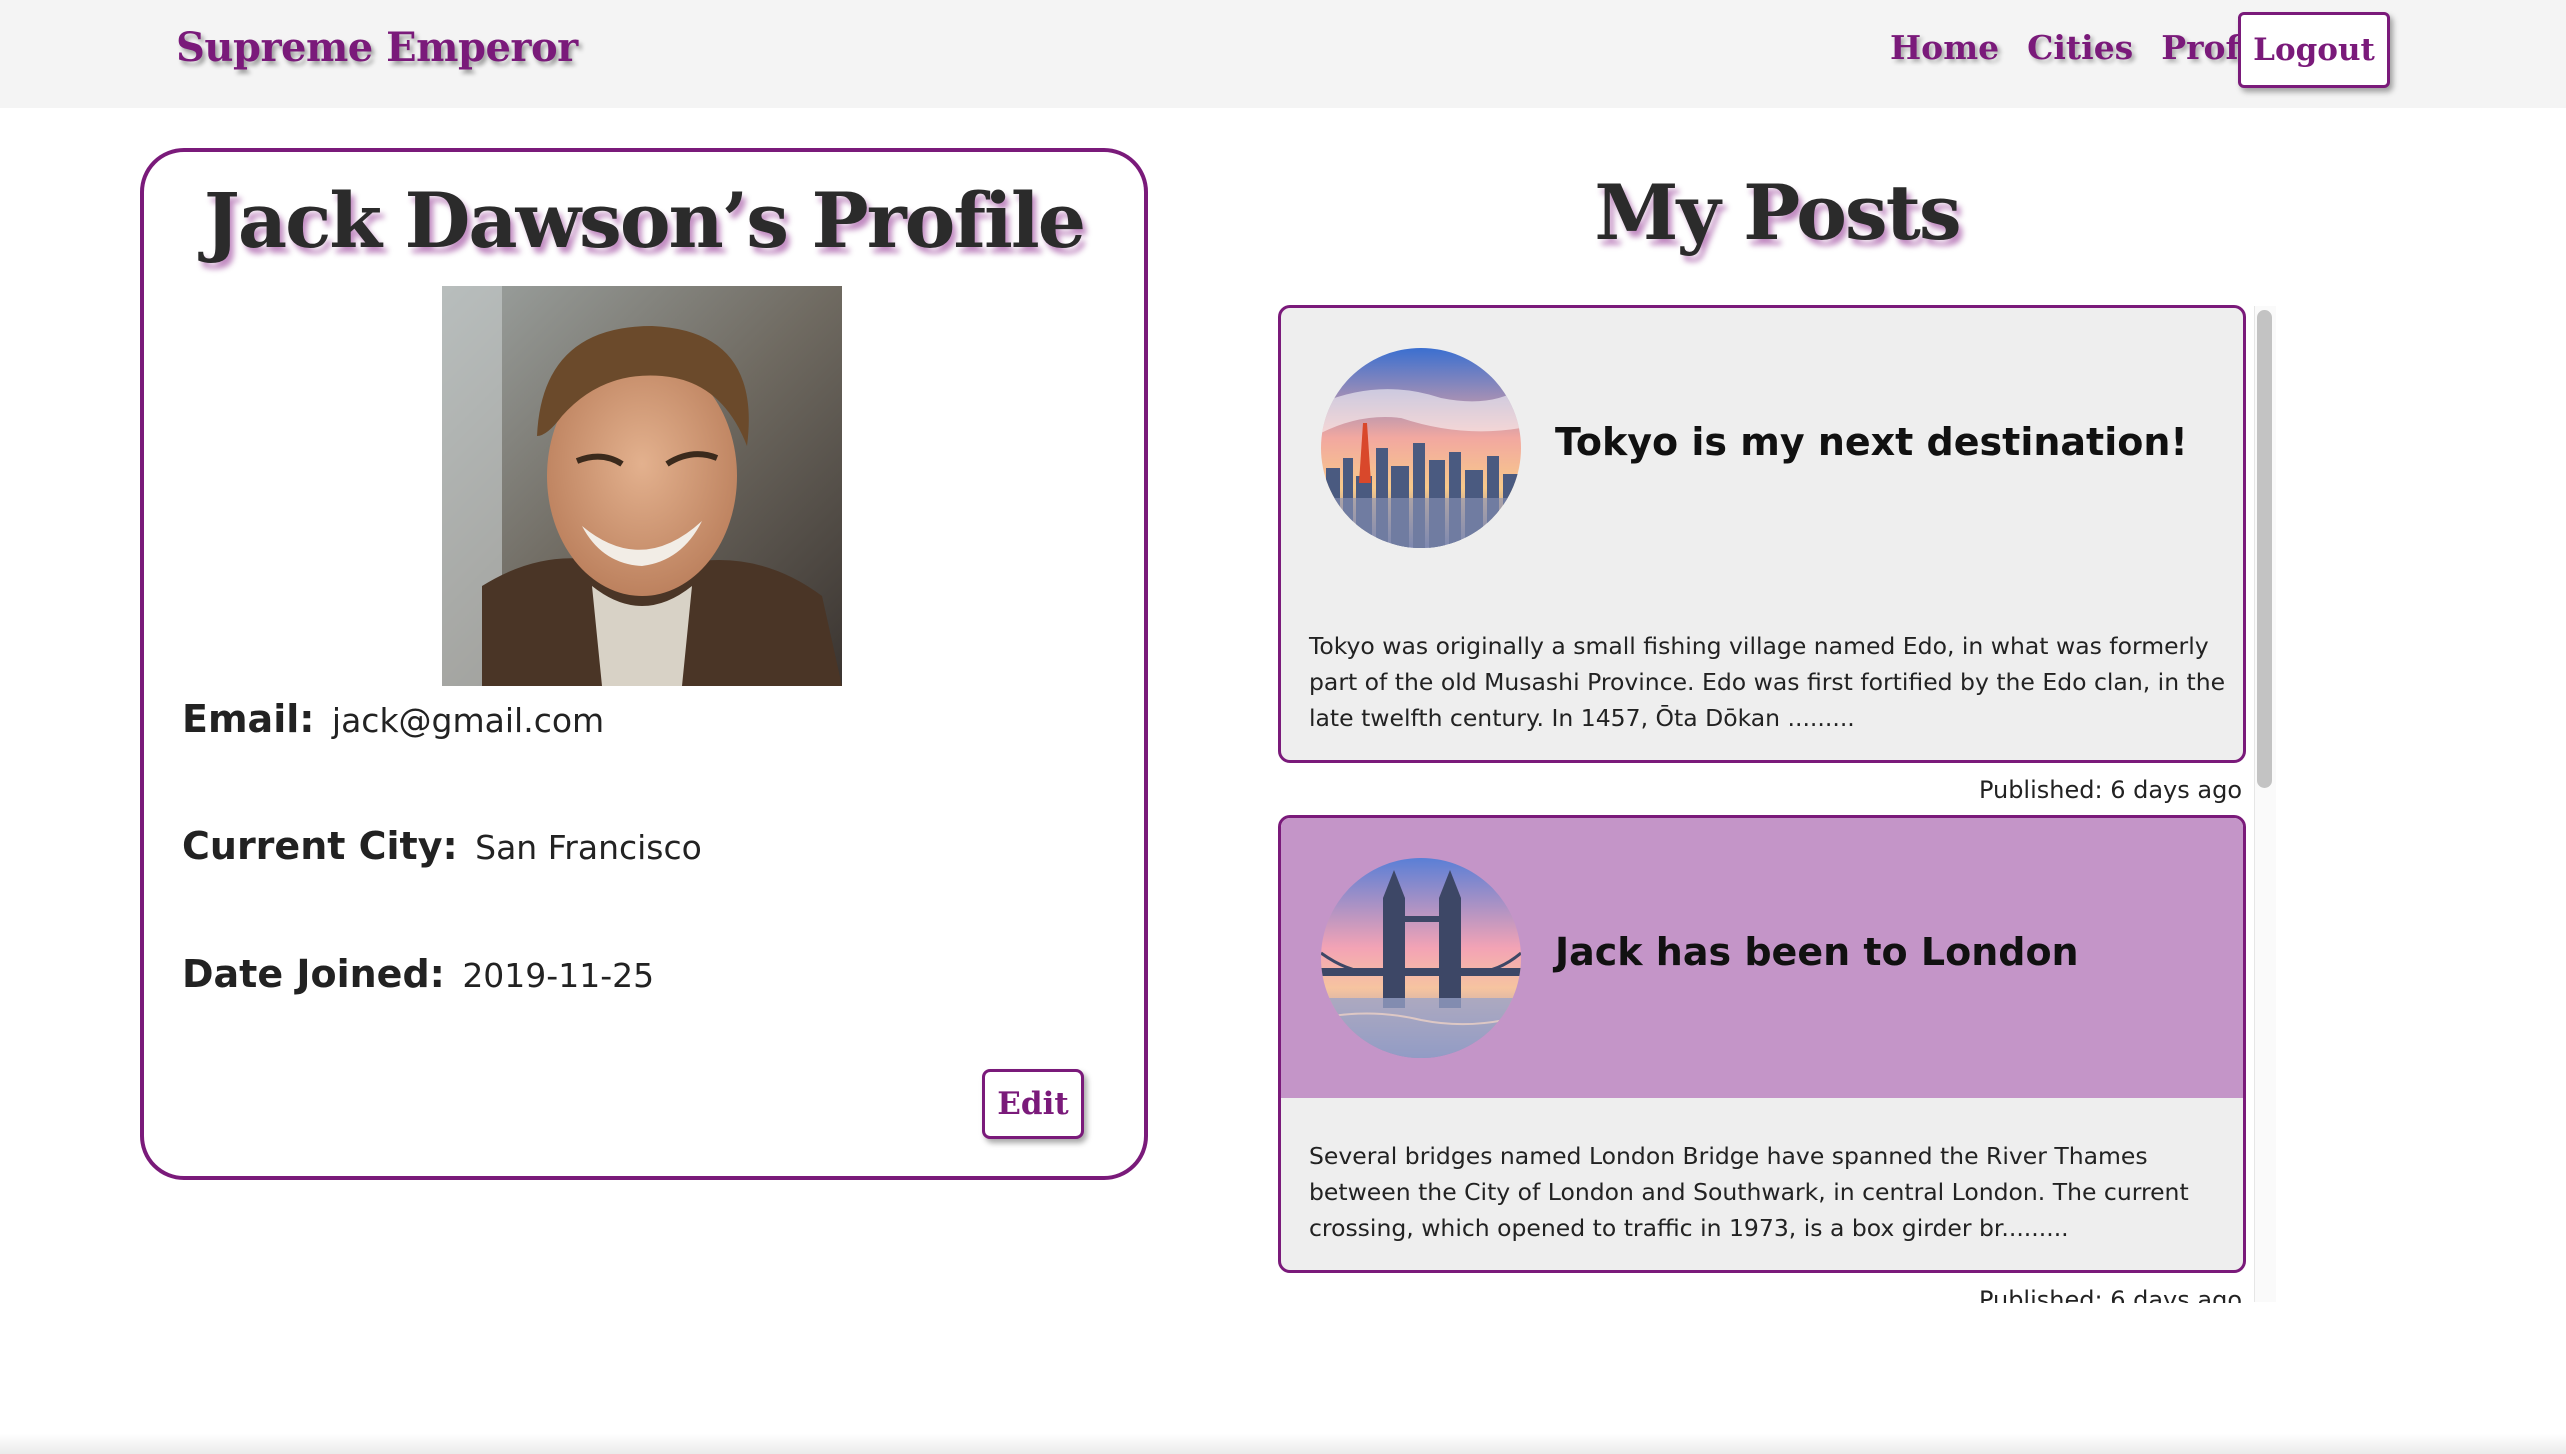  I want to click on post-title: Tokyo is my next destination!, so click(1871, 442).